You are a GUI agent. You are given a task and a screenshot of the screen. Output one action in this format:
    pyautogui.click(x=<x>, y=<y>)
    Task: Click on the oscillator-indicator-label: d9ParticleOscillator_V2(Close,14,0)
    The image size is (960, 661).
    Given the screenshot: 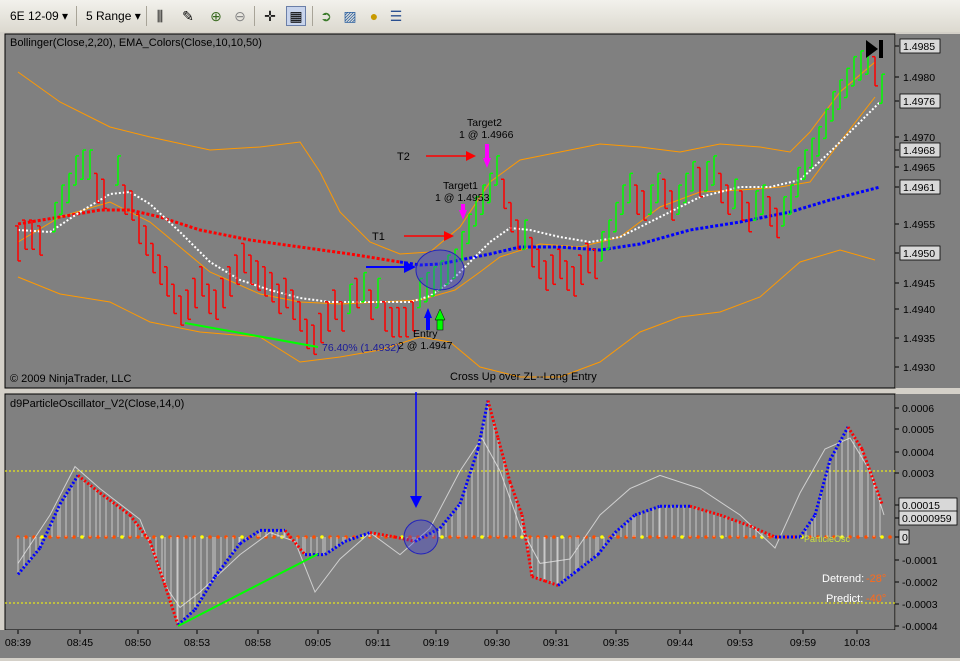 What is the action you would take?
    pyautogui.click(x=97, y=404)
    